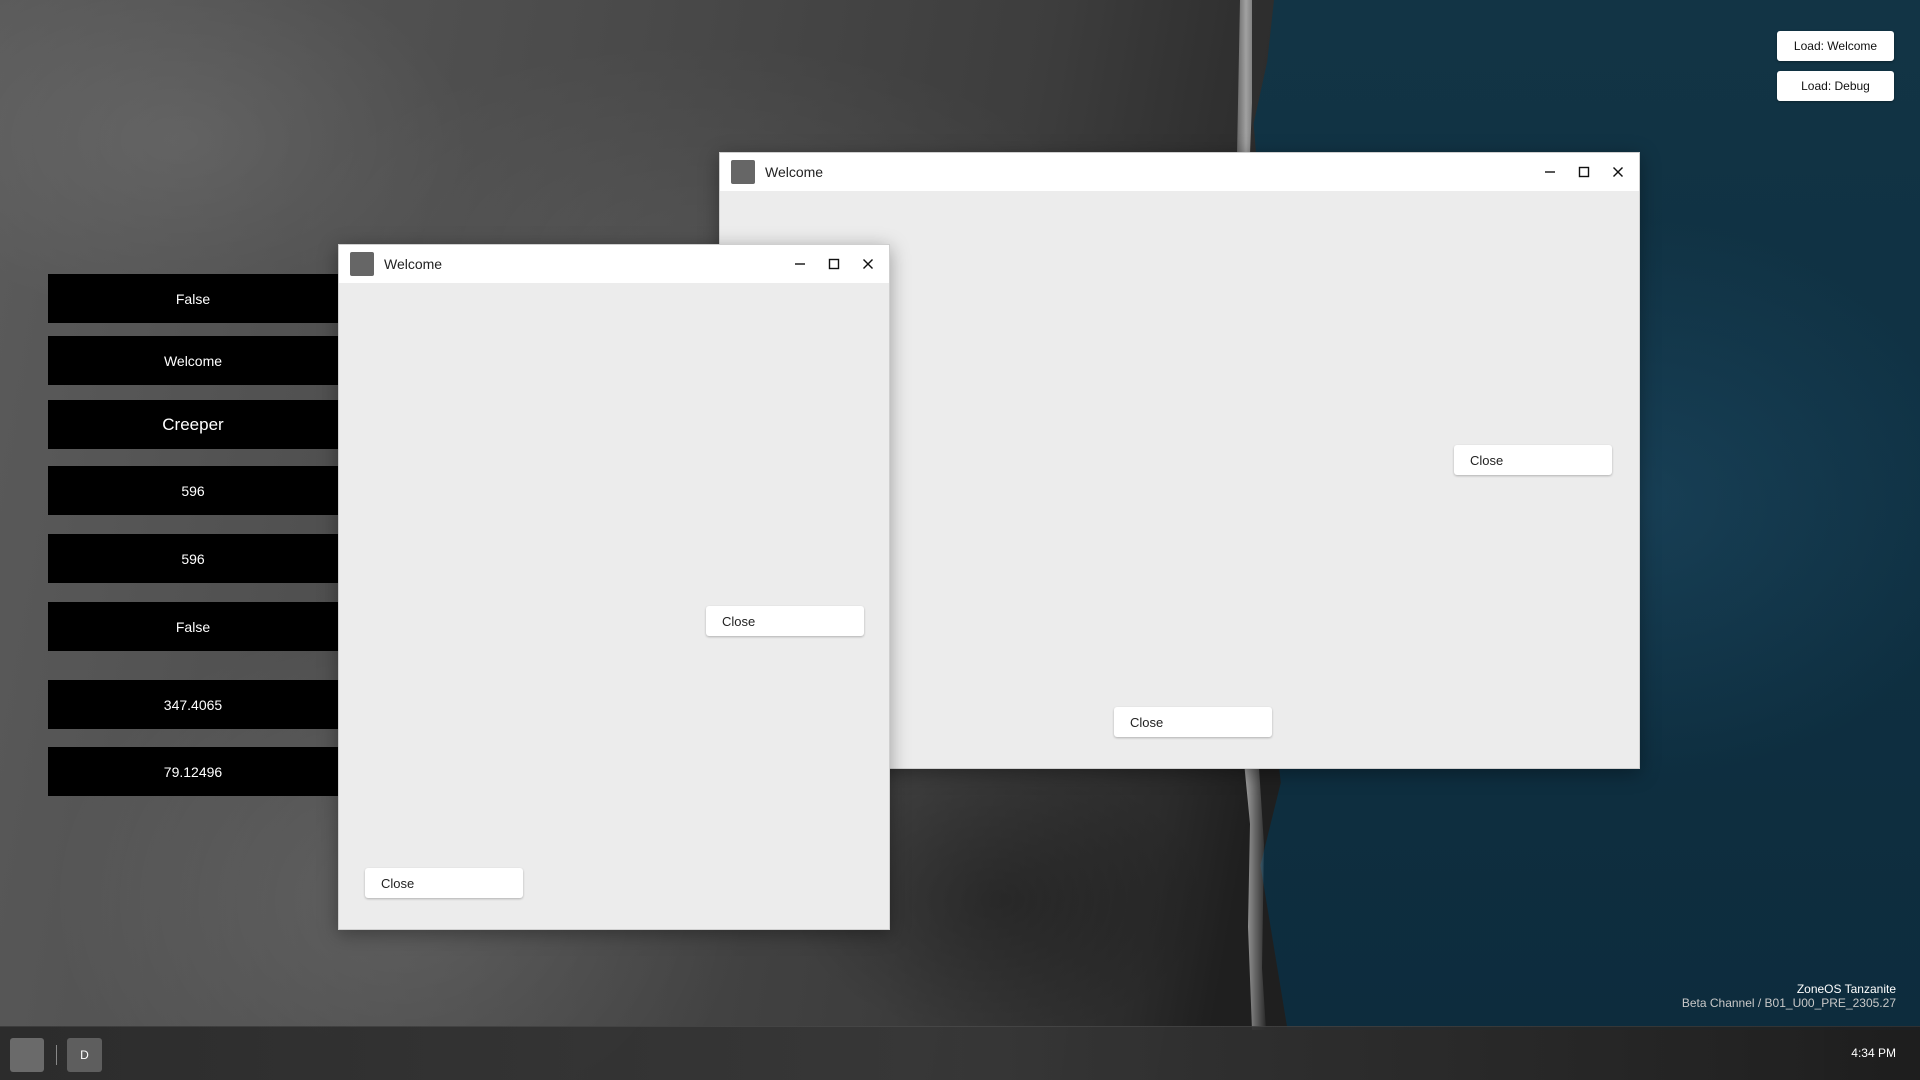 The width and height of the screenshot is (1920, 1080). Describe the element at coordinates (193, 704) in the screenshot. I see `info-panel-7: 347.4065` at that location.